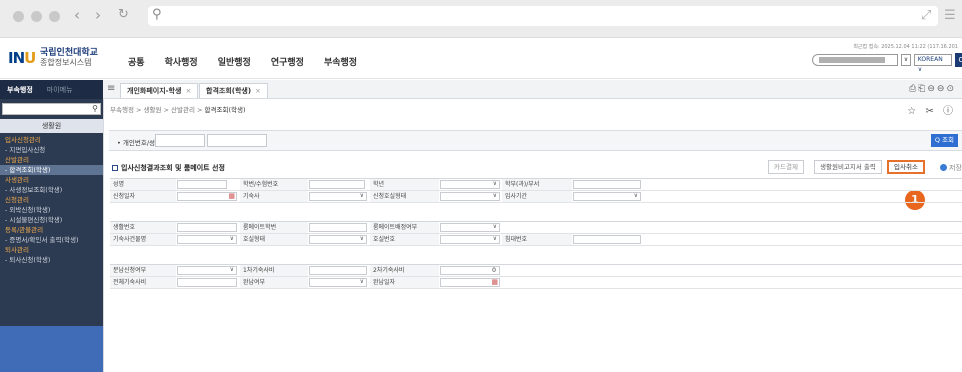  I want to click on period-select, so click(607, 196).